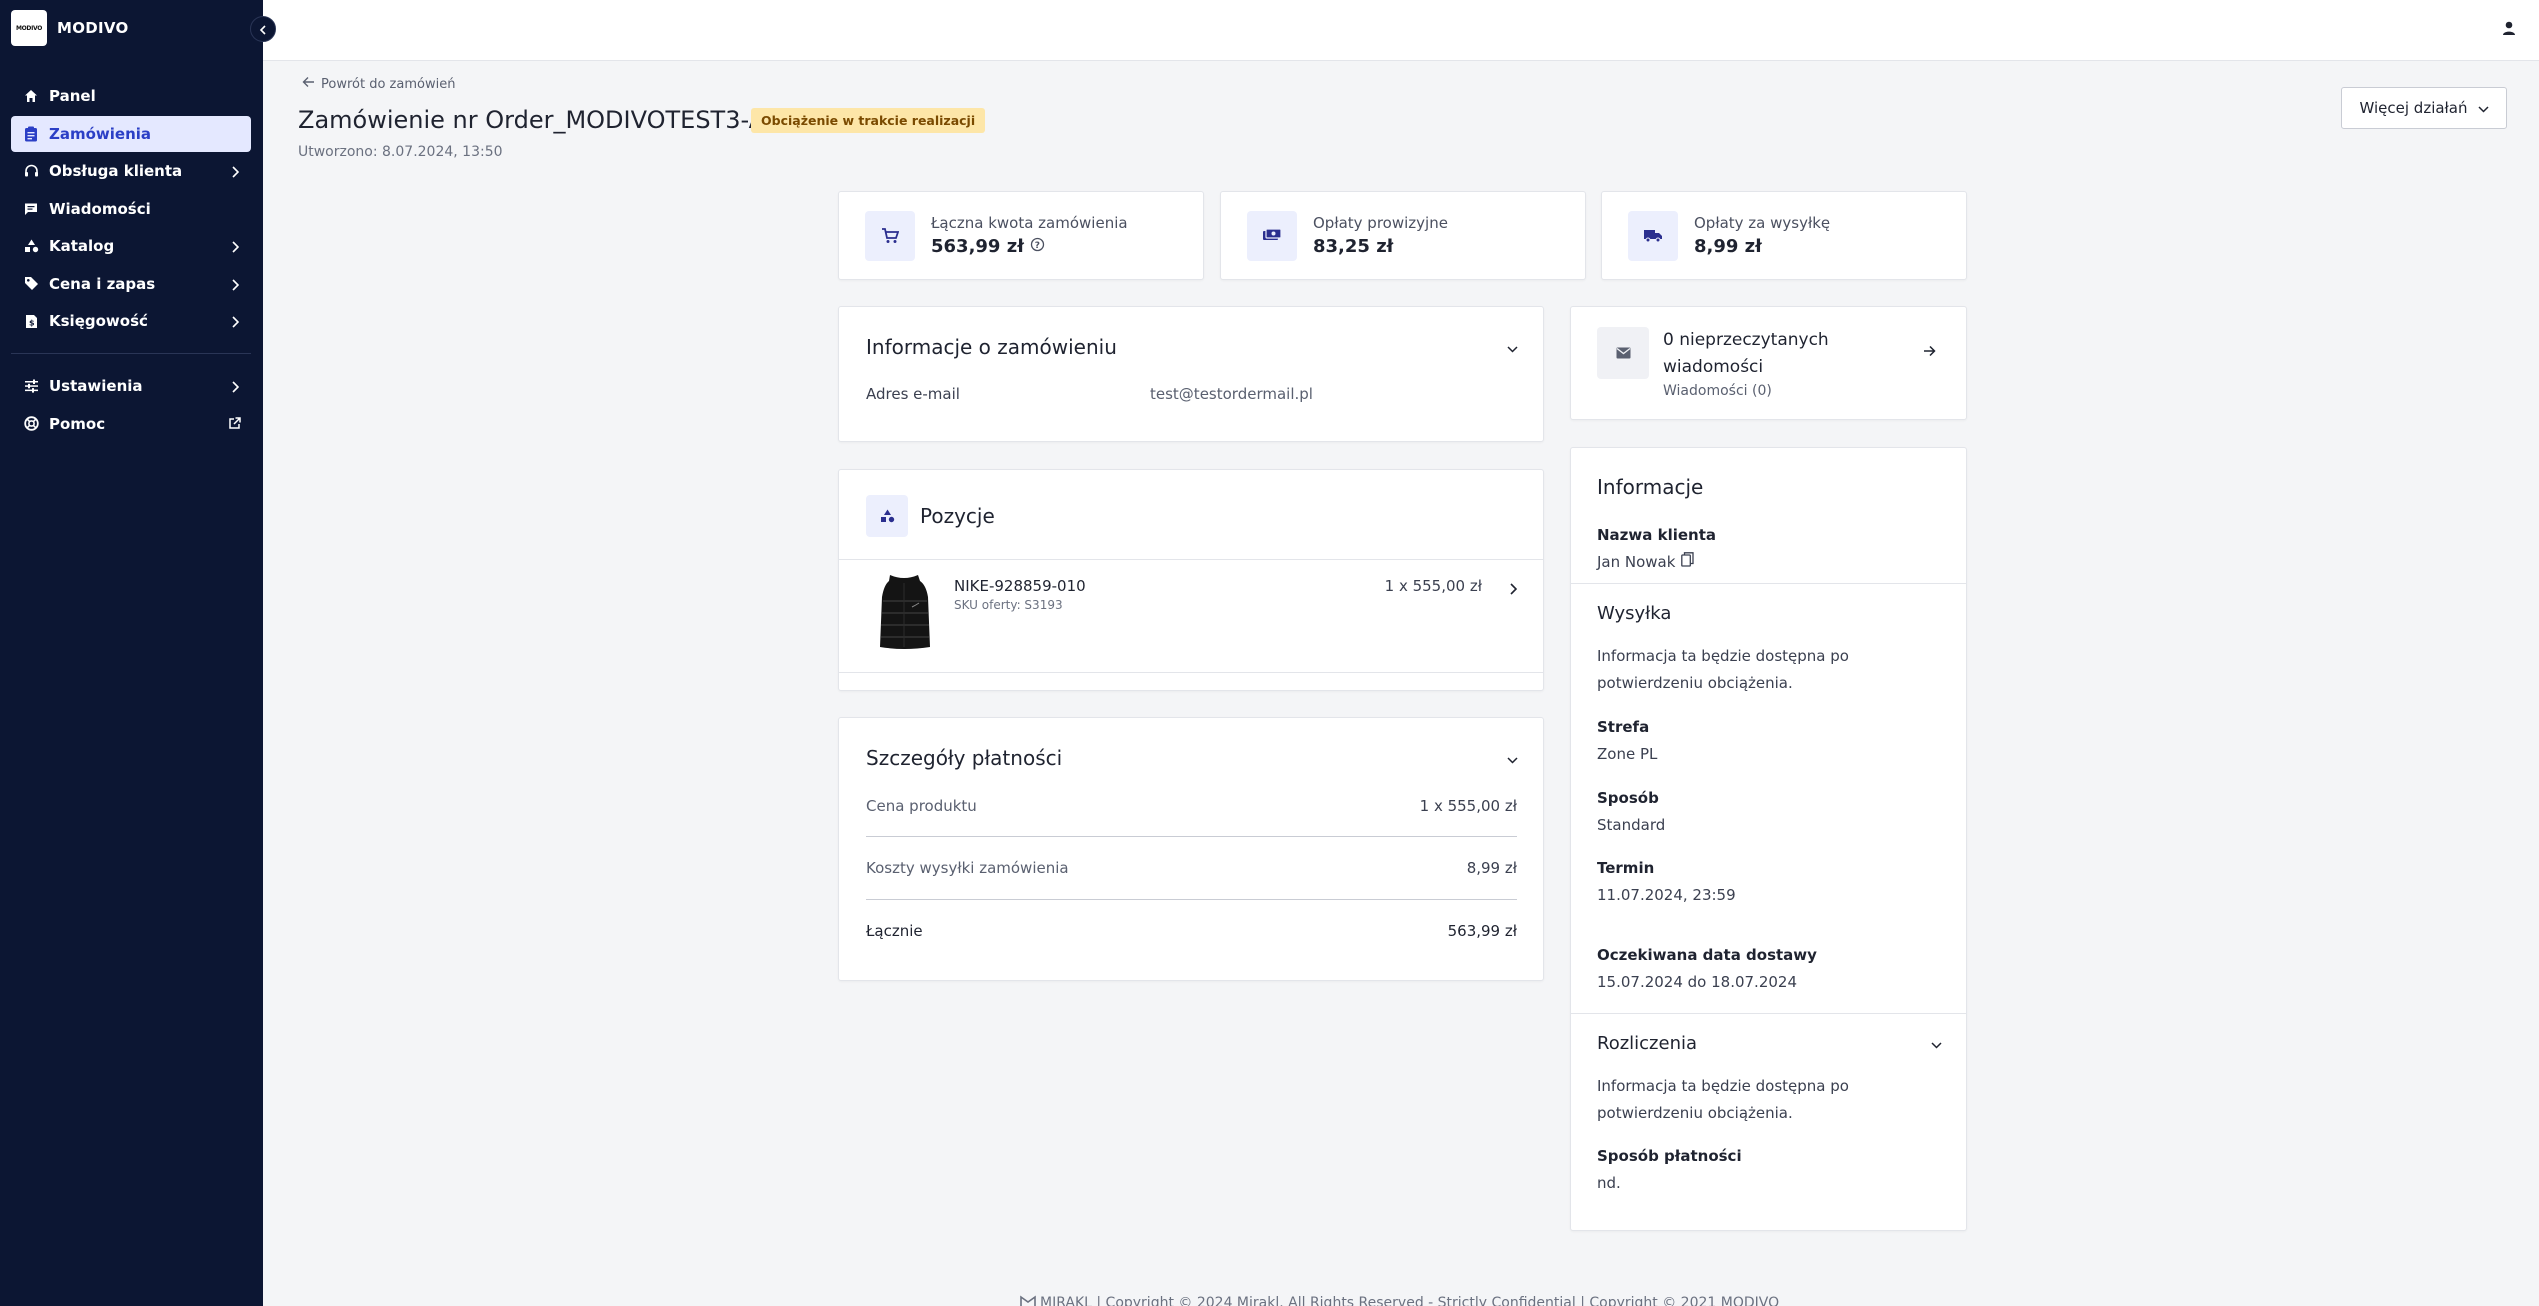 This screenshot has width=2539, height=1306. I want to click on sidebar-item-customer-service: Obsługa klienta, so click(131, 171).